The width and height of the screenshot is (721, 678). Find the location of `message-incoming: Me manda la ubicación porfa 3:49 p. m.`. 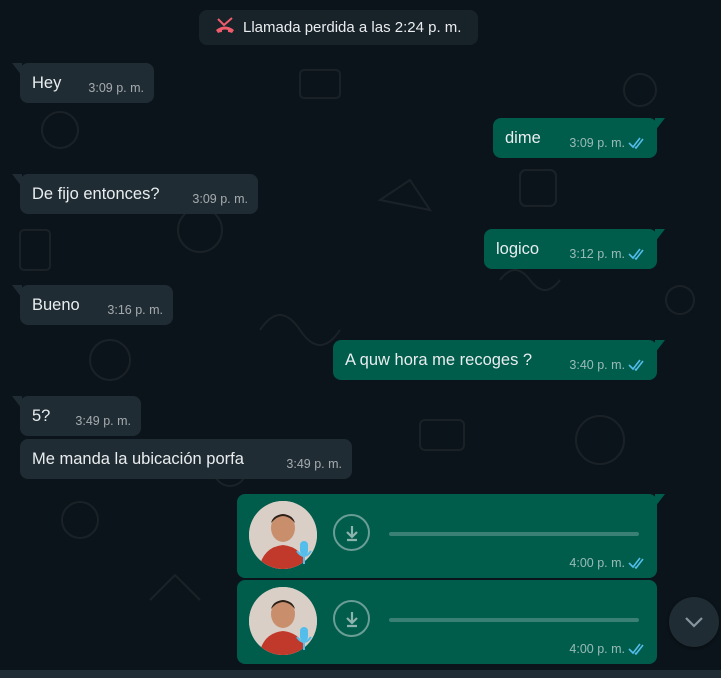

message-incoming: Me manda la ubicación porfa 3:49 p. m. is located at coordinates (186, 459).